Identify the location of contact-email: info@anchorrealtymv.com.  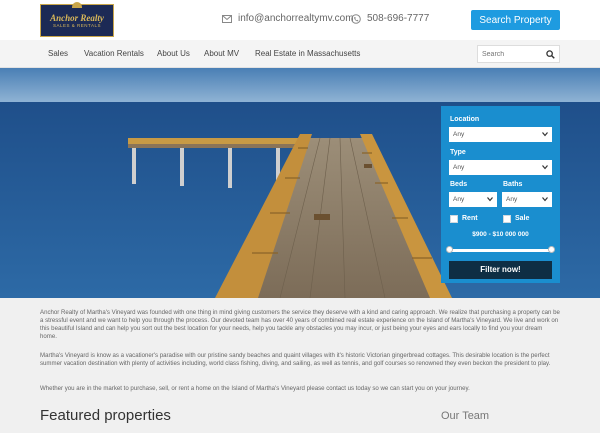
(288, 18).